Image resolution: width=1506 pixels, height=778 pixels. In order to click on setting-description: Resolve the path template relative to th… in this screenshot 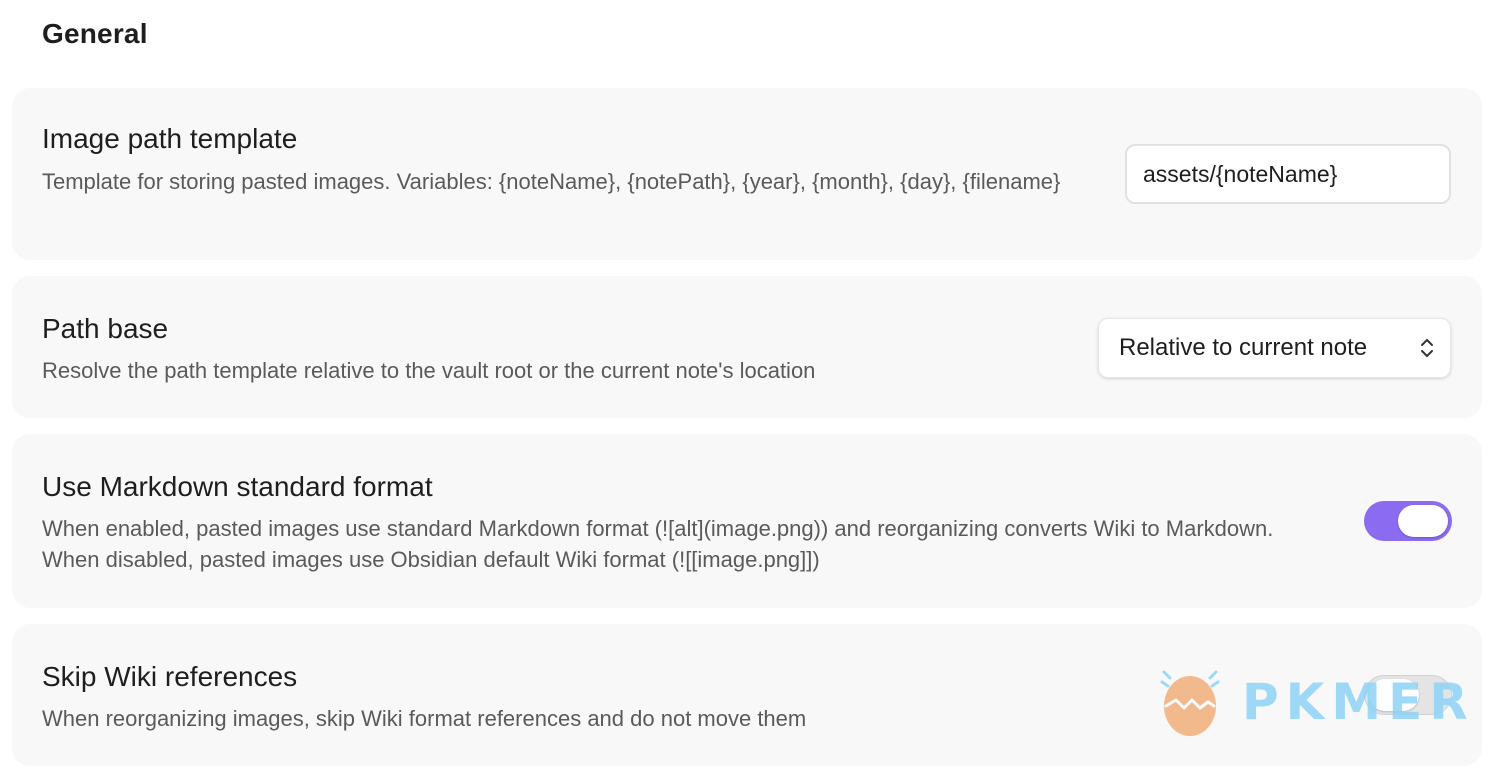, I will do `click(429, 370)`.